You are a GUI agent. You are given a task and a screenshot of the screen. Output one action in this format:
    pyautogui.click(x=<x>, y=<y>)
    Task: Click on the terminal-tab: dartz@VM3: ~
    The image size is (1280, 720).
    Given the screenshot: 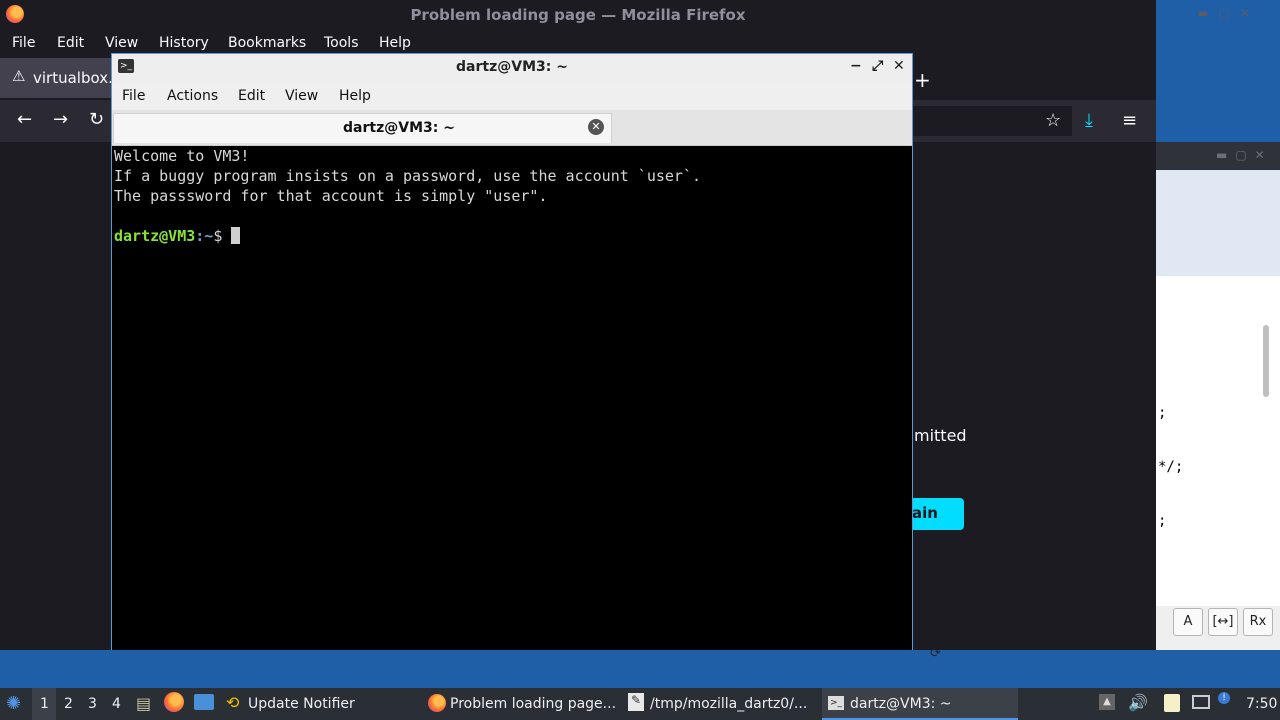 What is the action you would take?
    pyautogui.click(x=362, y=128)
    